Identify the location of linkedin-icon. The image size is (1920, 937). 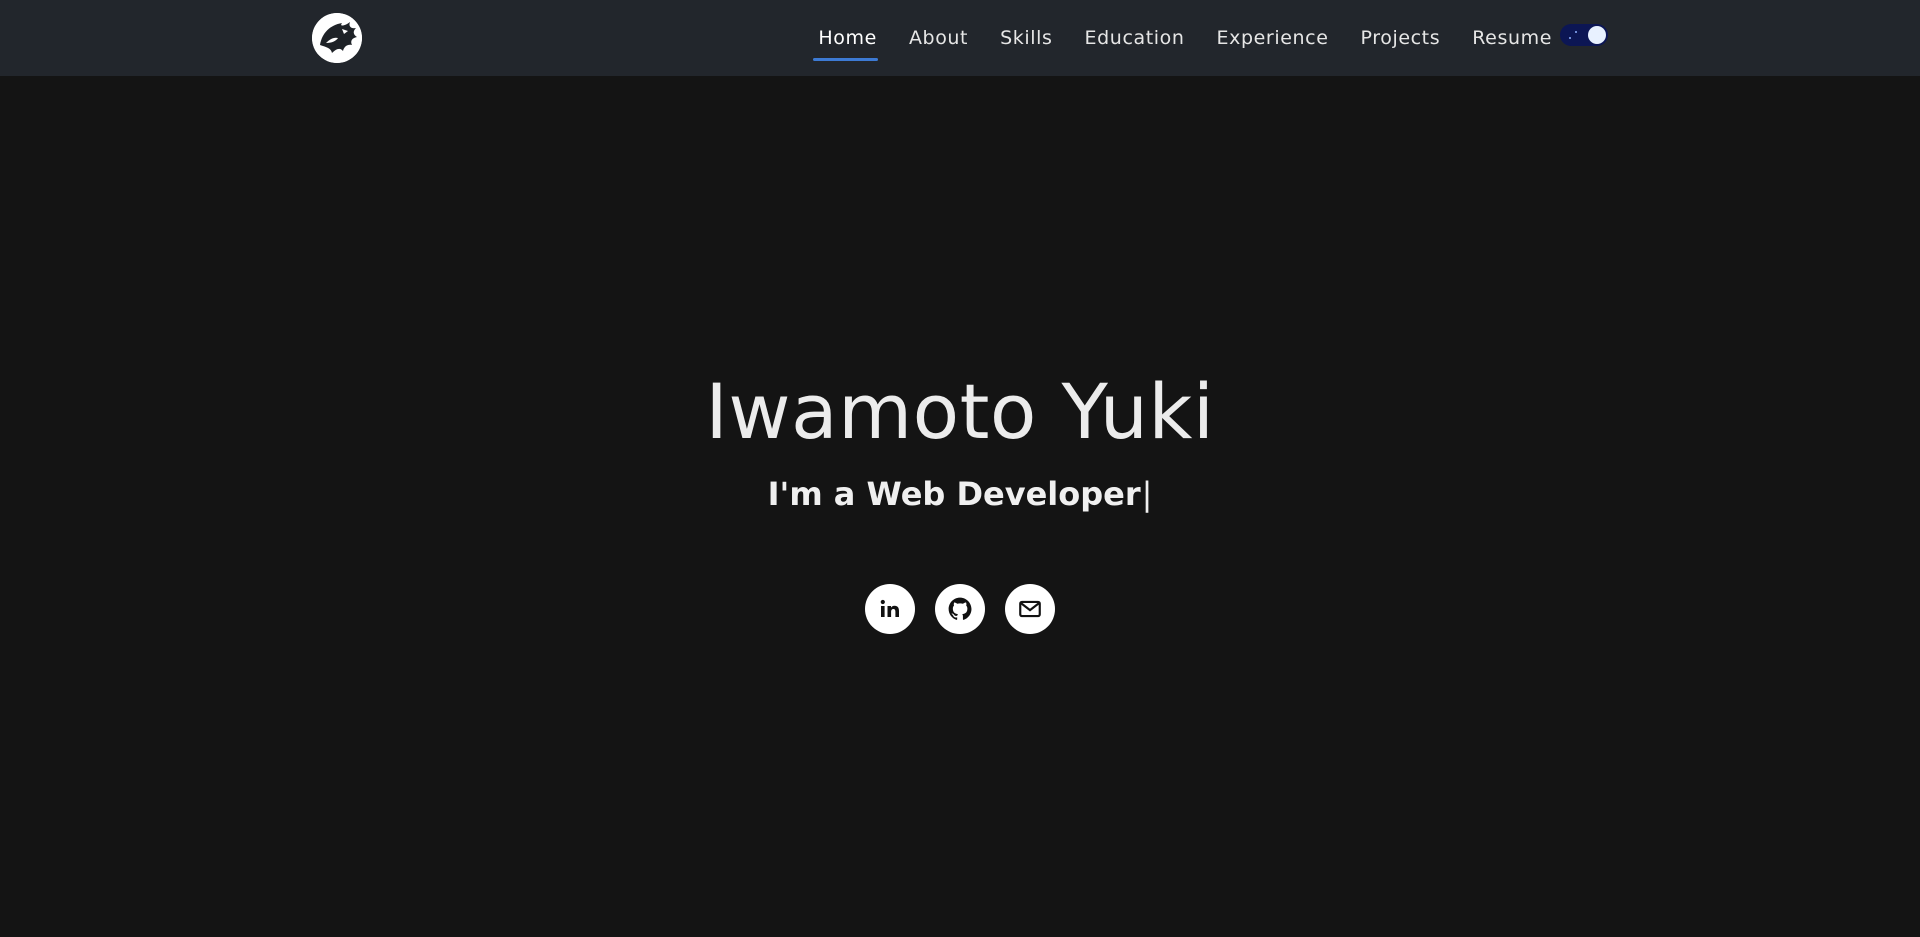
(889, 608).